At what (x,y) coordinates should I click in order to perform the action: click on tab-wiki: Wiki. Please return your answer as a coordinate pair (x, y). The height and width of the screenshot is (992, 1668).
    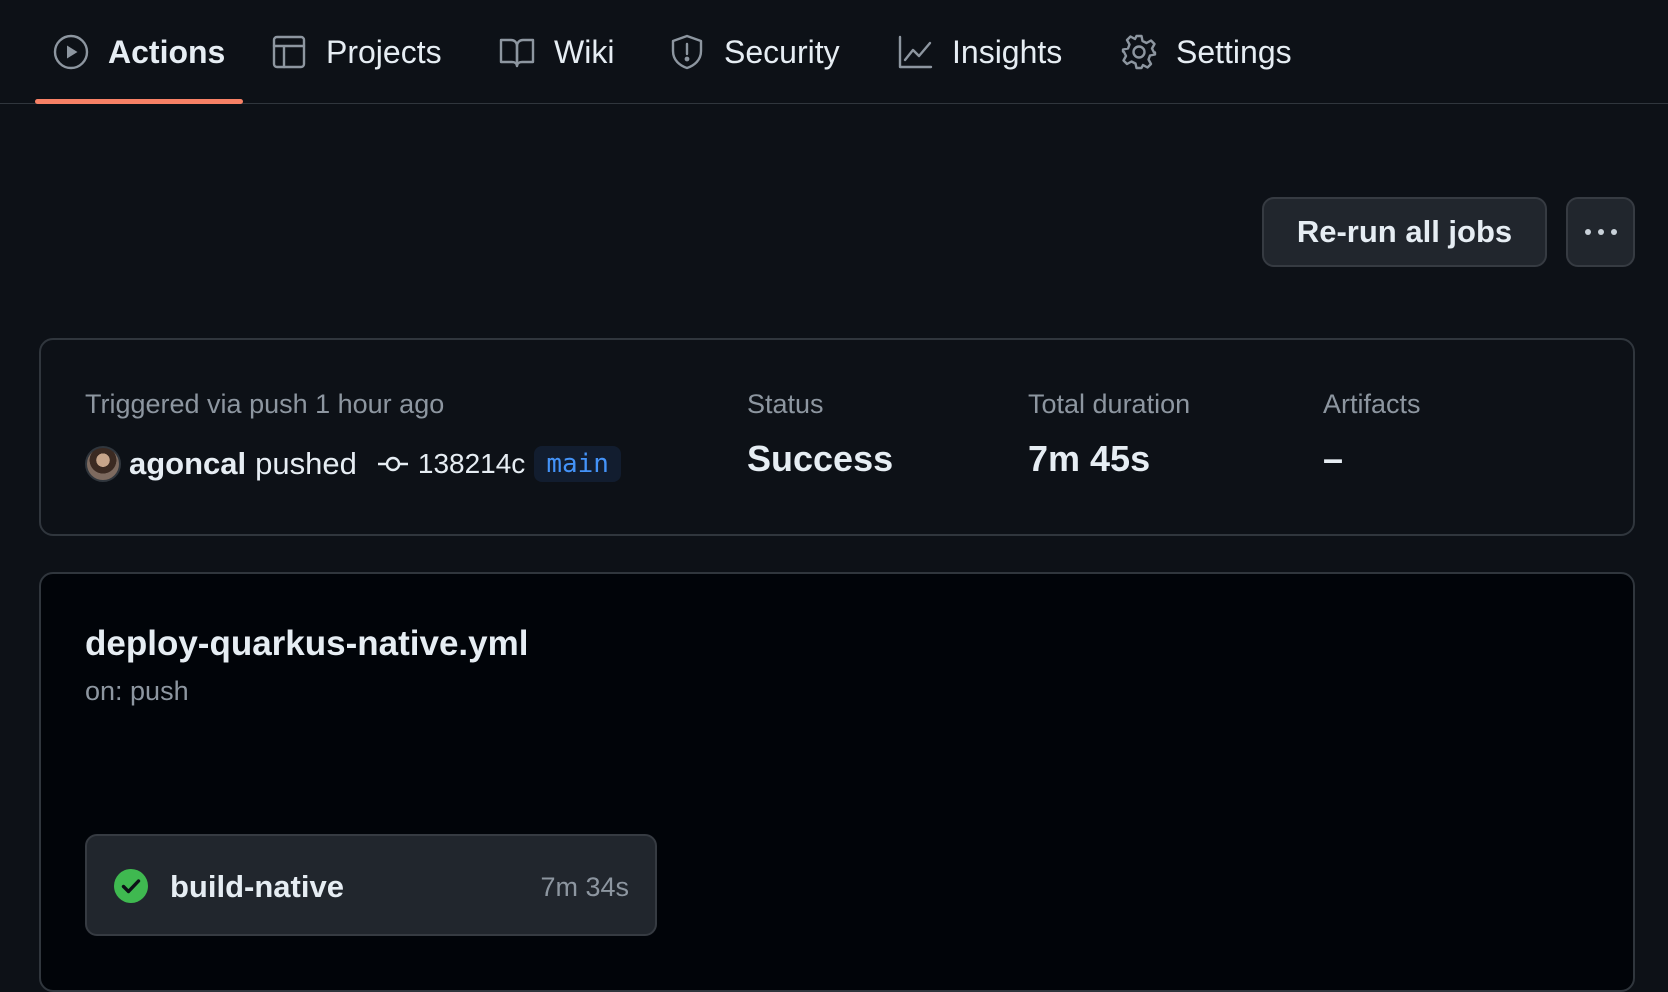
    Looking at the image, I should click on (556, 52).